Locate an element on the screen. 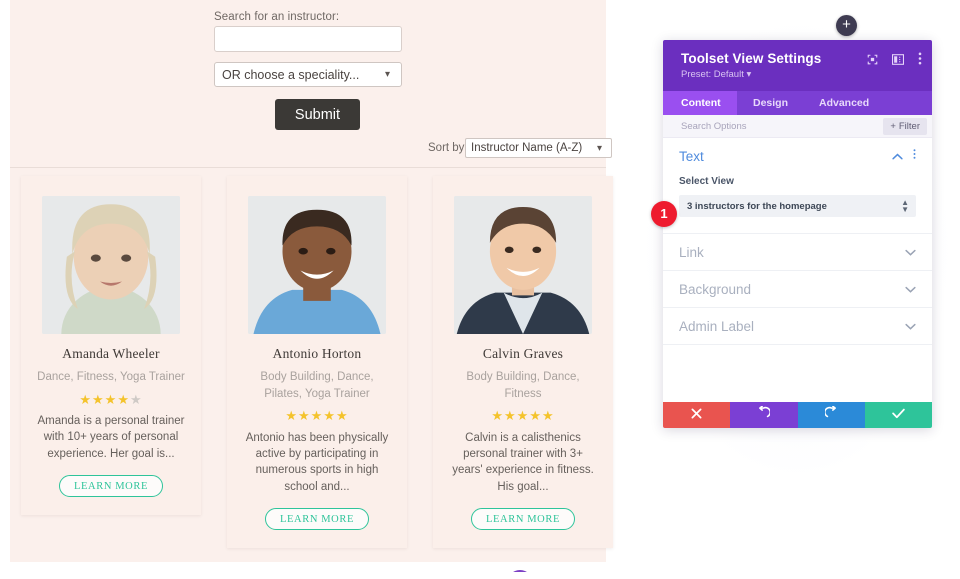 The height and width of the screenshot is (579, 960). check-icon is located at coordinates (898, 415).